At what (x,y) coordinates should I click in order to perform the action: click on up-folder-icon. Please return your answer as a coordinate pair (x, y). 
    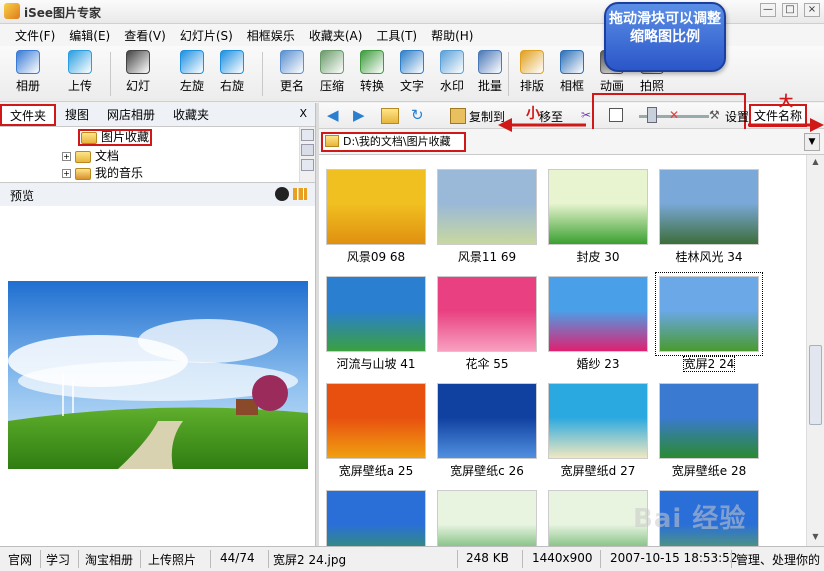
    Looking at the image, I should click on (390, 116).